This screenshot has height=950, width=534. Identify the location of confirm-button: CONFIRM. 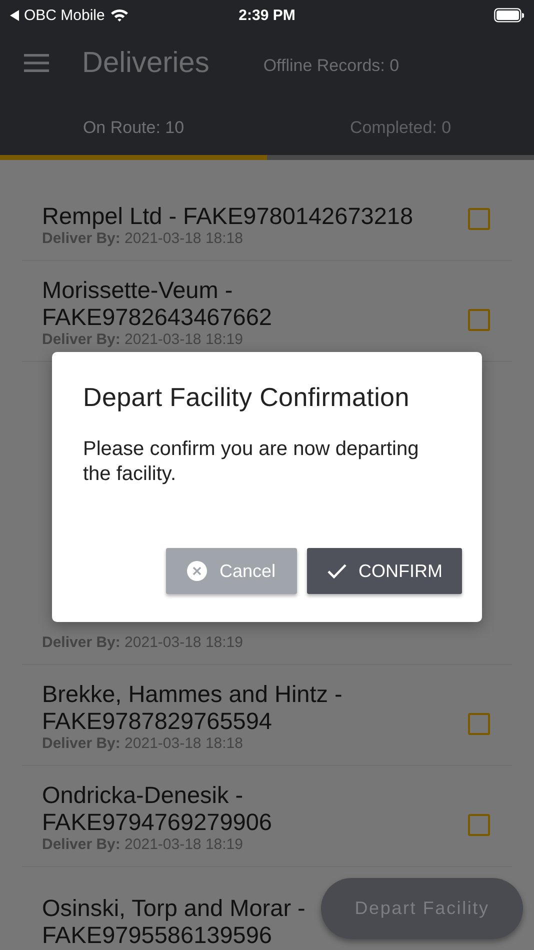
(384, 571).